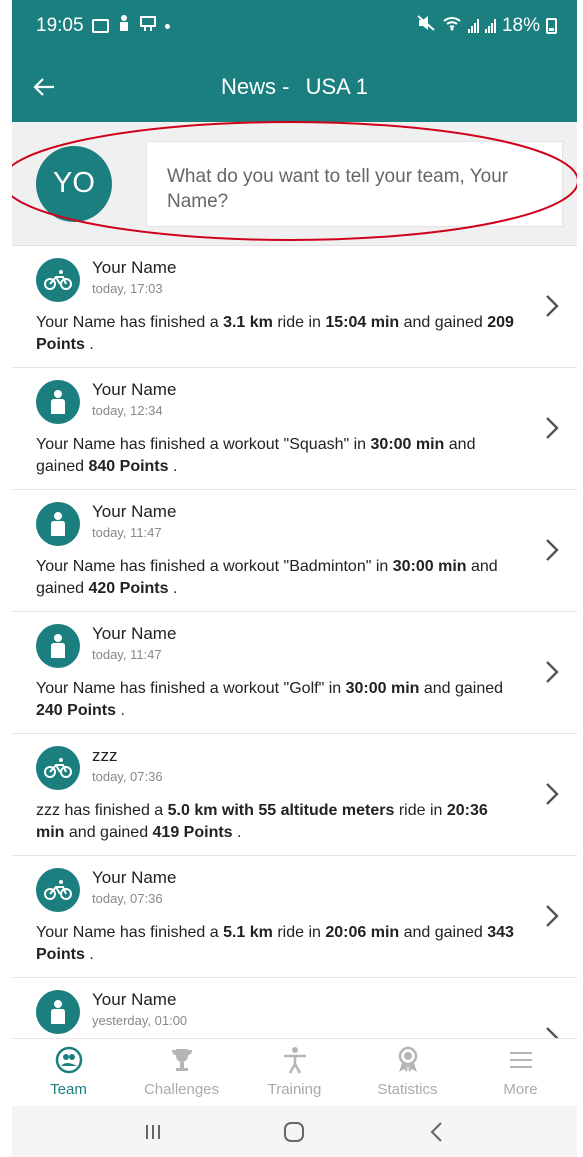  I want to click on nav-tab-label: Team, so click(68, 1089).